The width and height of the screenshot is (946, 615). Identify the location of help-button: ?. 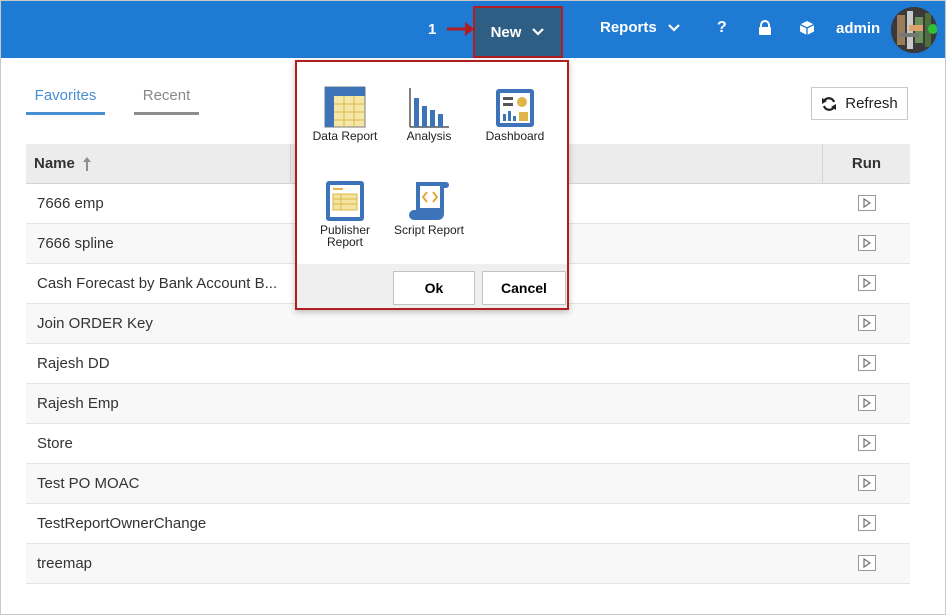
(722, 28).